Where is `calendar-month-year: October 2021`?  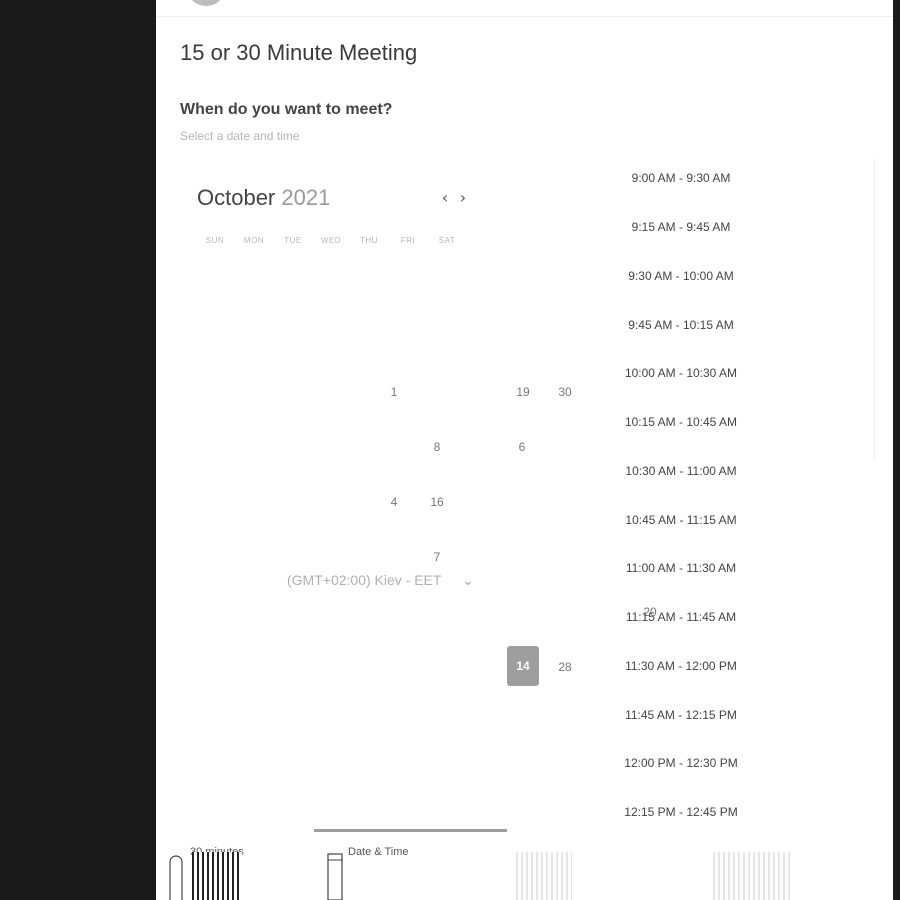
calendar-month-year: October 2021 is located at coordinates (263, 198).